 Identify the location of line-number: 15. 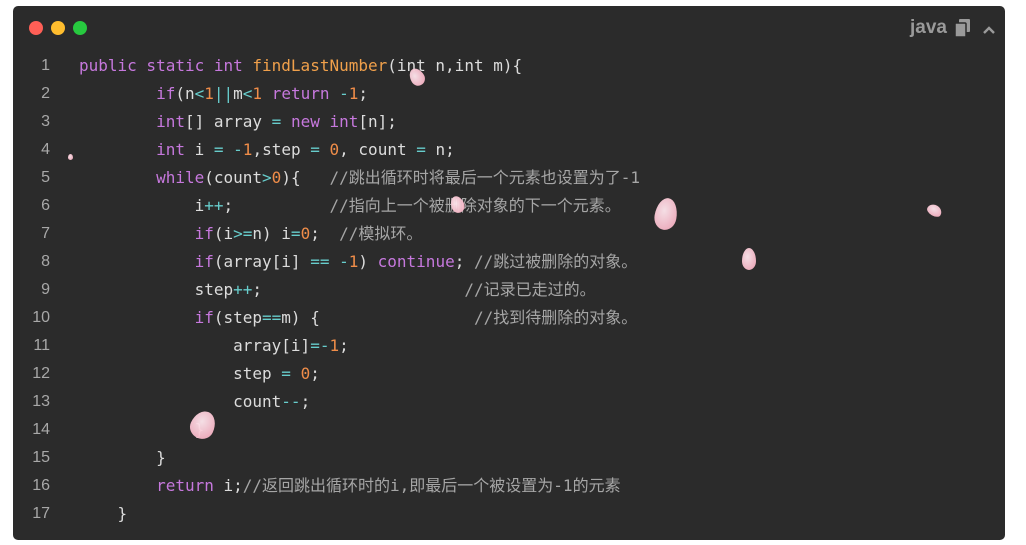
(41, 457).